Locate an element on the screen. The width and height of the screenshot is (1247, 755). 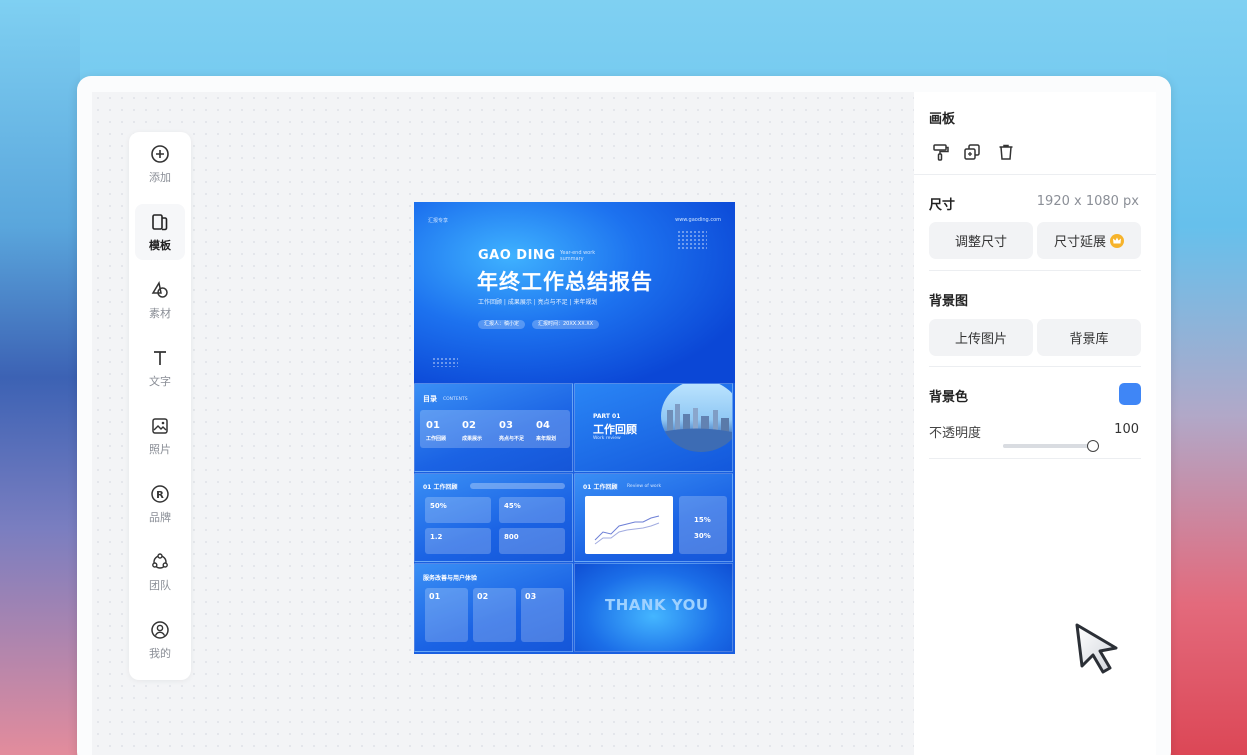
opacity-label: 不透明度 is located at coordinates (955, 433).